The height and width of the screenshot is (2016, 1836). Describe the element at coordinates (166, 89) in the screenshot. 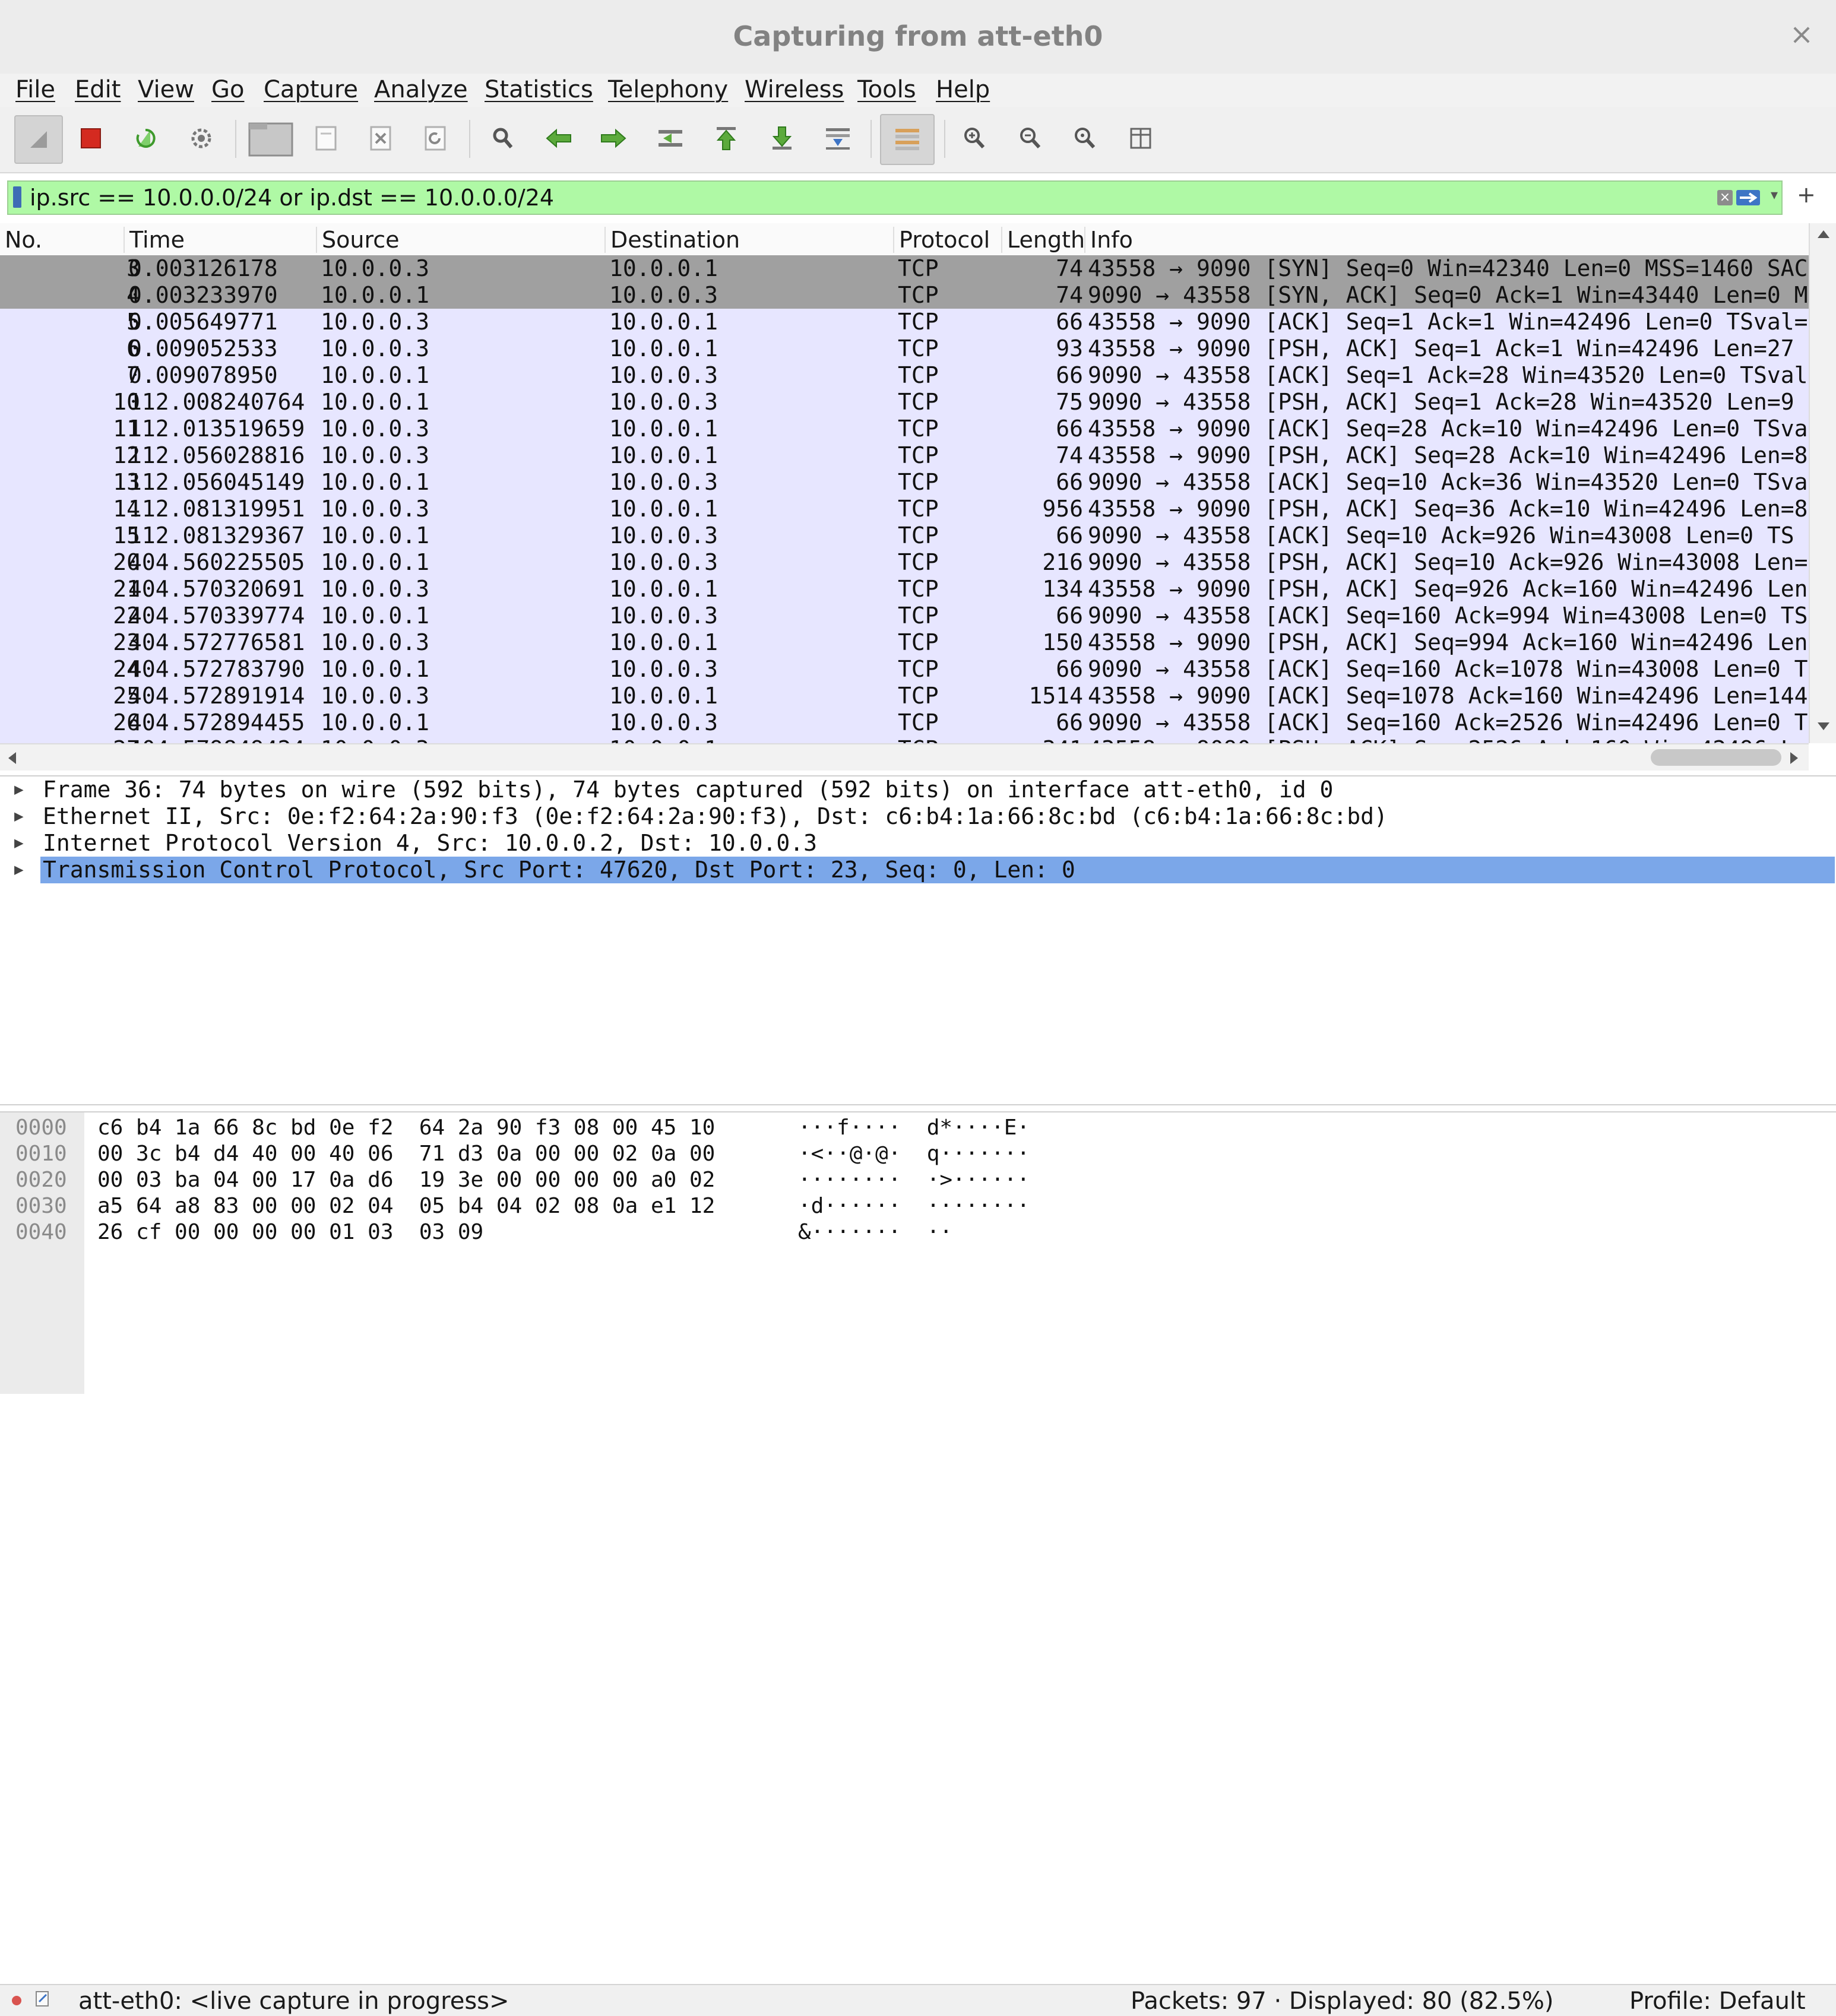

I see `menu-view: View` at that location.